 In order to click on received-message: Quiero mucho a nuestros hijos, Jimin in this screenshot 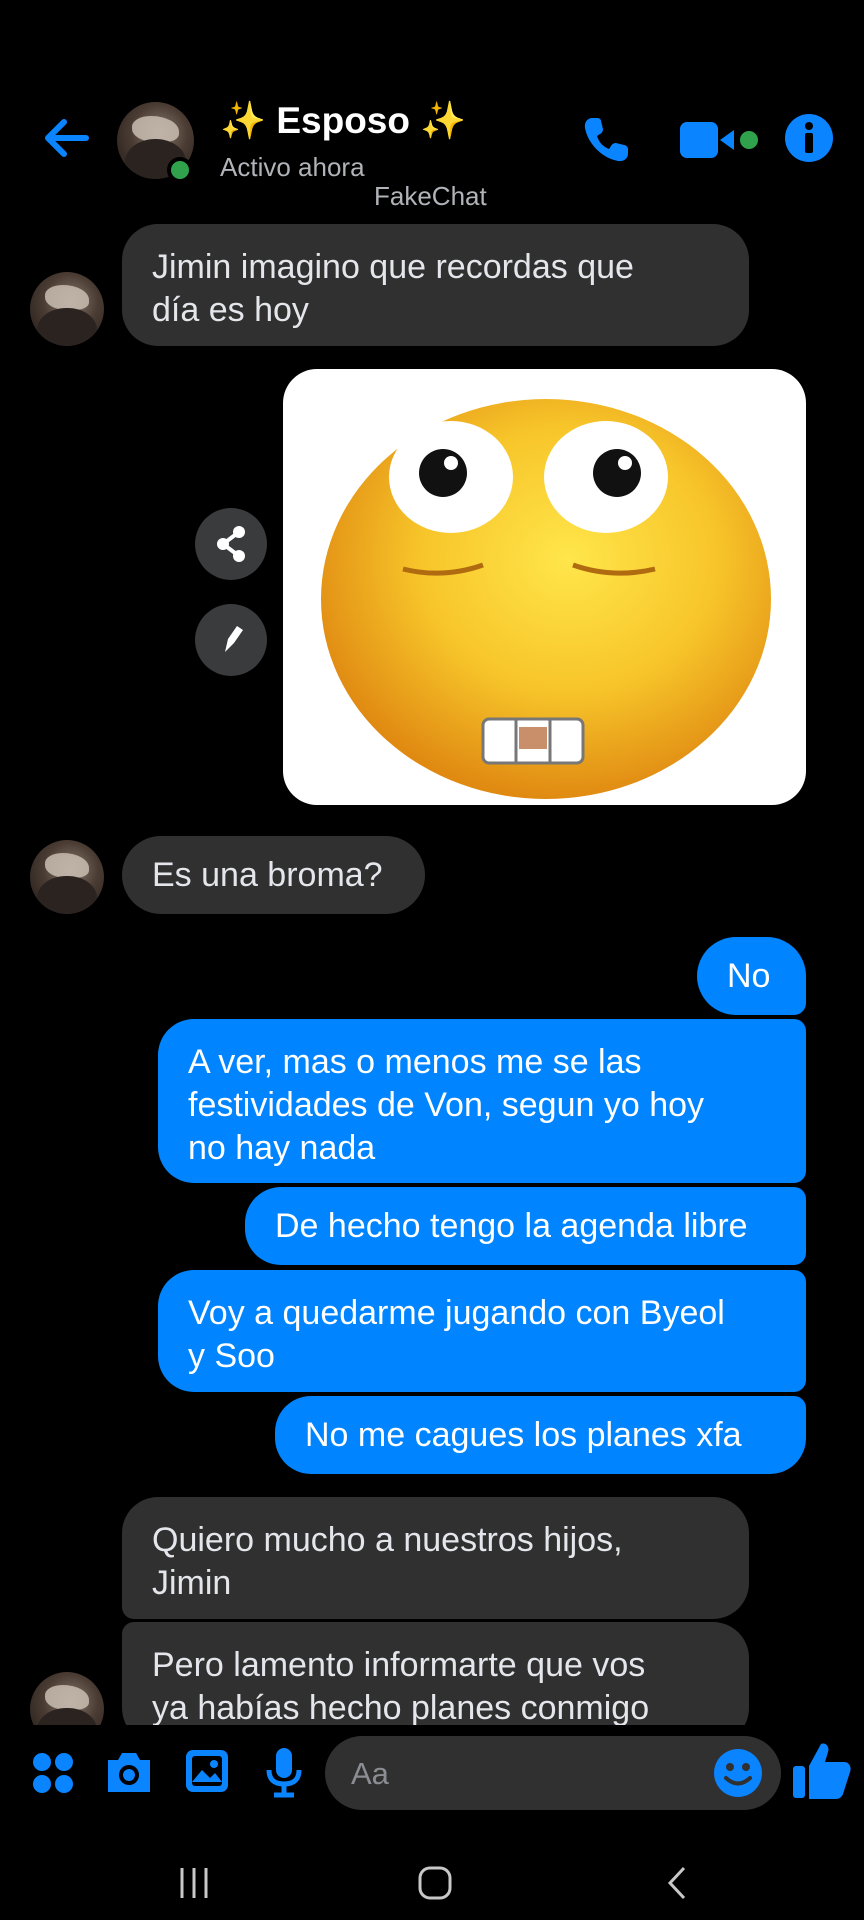, I will do `click(435, 1558)`.